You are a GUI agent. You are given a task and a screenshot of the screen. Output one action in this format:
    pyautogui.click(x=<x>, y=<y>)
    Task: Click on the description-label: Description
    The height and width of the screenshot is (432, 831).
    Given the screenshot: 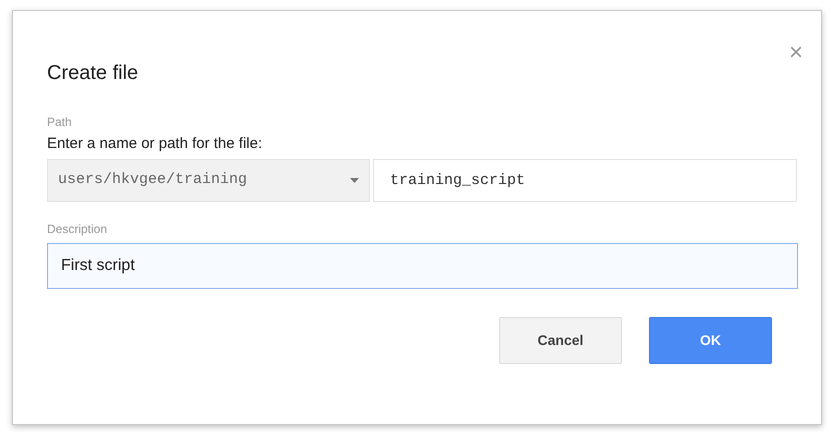 What is the action you would take?
    pyautogui.click(x=77, y=229)
    